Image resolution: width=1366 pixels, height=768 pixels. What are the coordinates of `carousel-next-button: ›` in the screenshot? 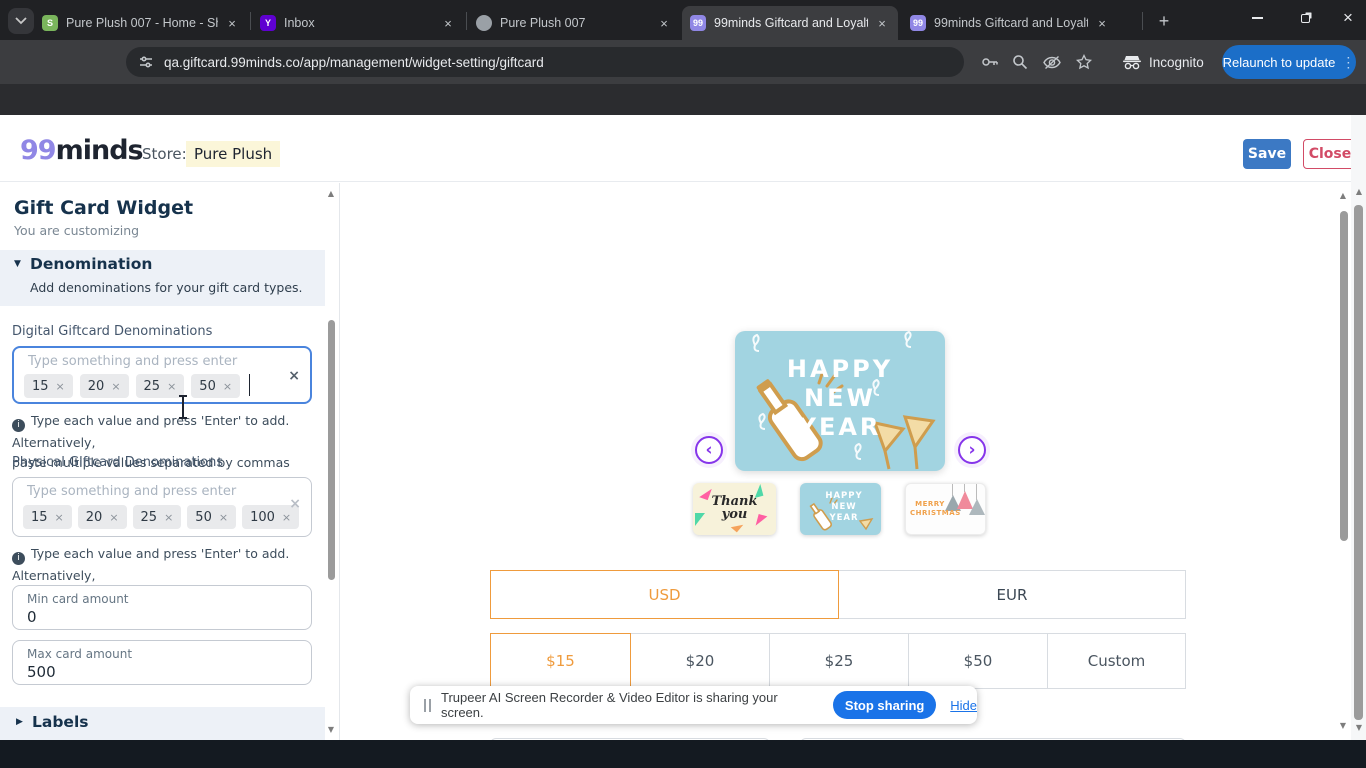 It's located at (972, 450).